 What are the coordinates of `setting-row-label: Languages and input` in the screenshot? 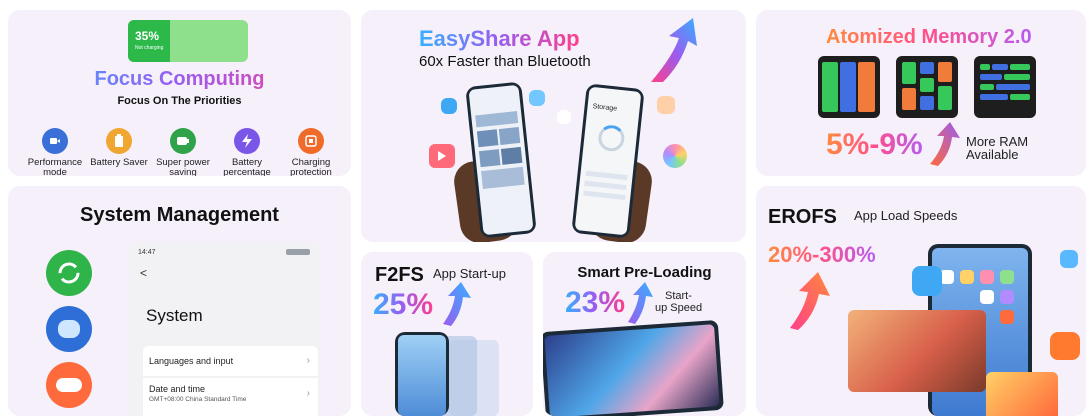 It's located at (191, 361).